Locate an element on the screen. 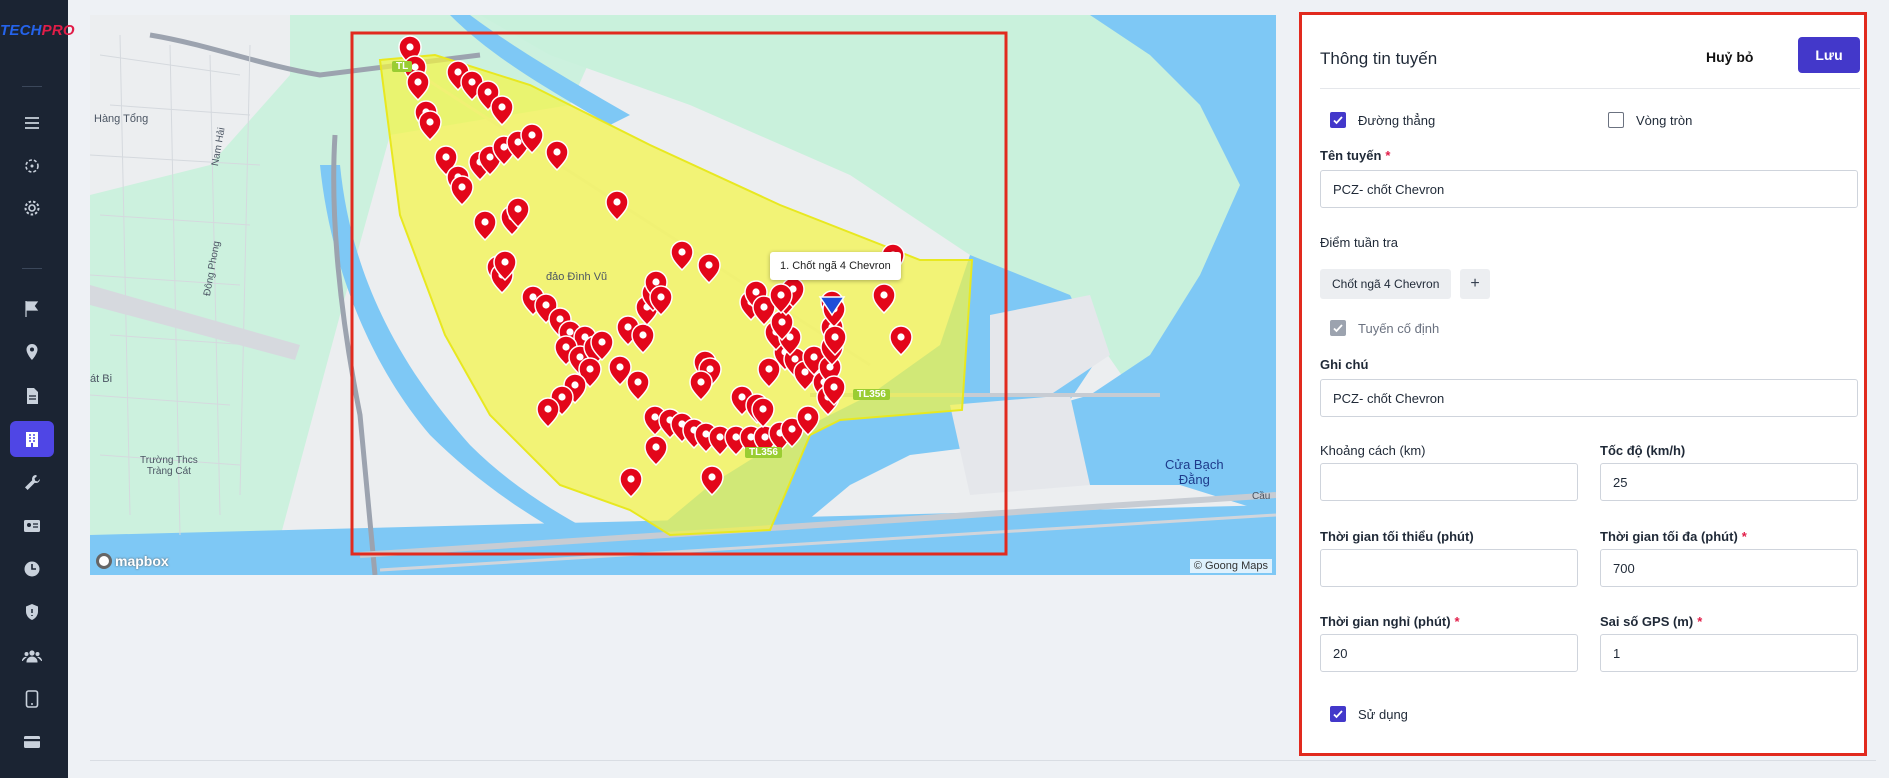 The width and height of the screenshot is (1889, 778). credit-card-icon is located at coordinates (32, 742).